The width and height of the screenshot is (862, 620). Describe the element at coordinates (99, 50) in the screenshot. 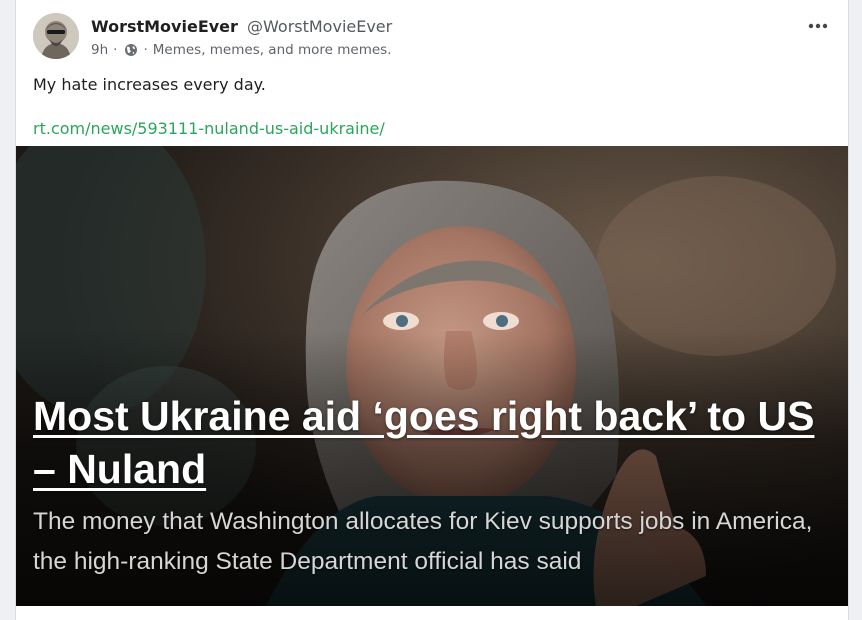

I see `post-time: 9h` at that location.